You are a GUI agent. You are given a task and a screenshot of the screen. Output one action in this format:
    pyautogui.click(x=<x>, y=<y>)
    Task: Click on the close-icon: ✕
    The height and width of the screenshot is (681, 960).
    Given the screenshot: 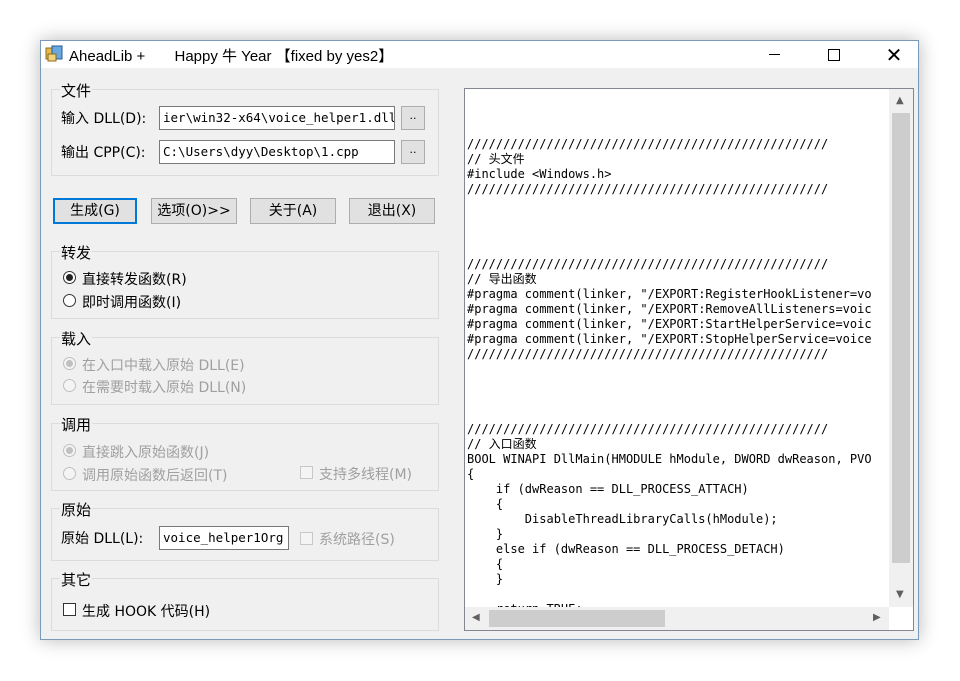 What is the action you would take?
    pyautogui.click(x=894, y=54)
    